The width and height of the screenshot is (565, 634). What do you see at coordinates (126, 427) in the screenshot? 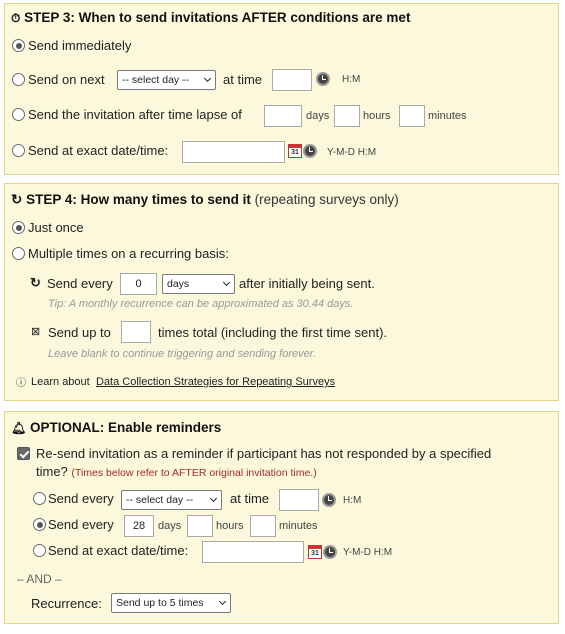
I see `reminders-title: OPTIONAL: Enable reminders` at bounding box center [126, 427].